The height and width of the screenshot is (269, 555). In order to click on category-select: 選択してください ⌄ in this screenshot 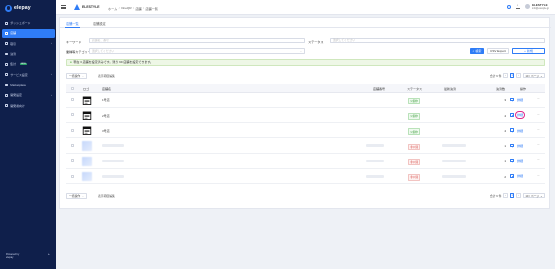, I will do `click(197, 51)`.